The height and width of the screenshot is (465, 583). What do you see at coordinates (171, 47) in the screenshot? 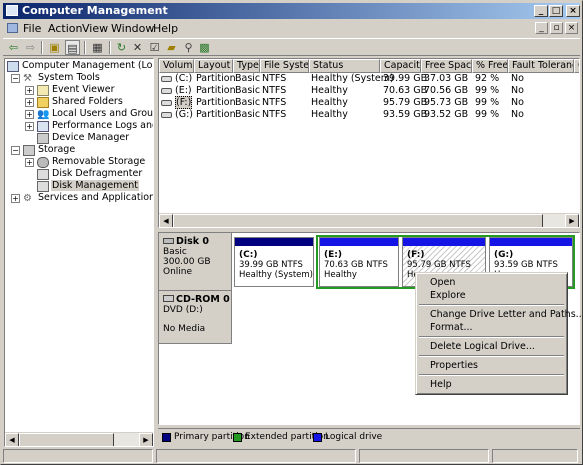
I see `open-folder-icon: ▰` at bounding box center [171, 47].